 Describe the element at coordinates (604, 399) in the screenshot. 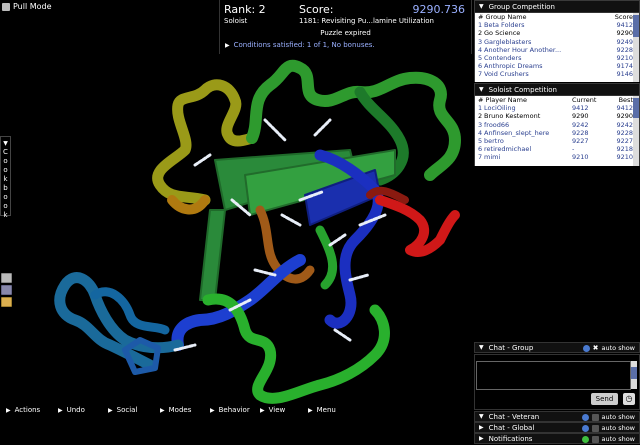

I see `send-button: Send` at that location.